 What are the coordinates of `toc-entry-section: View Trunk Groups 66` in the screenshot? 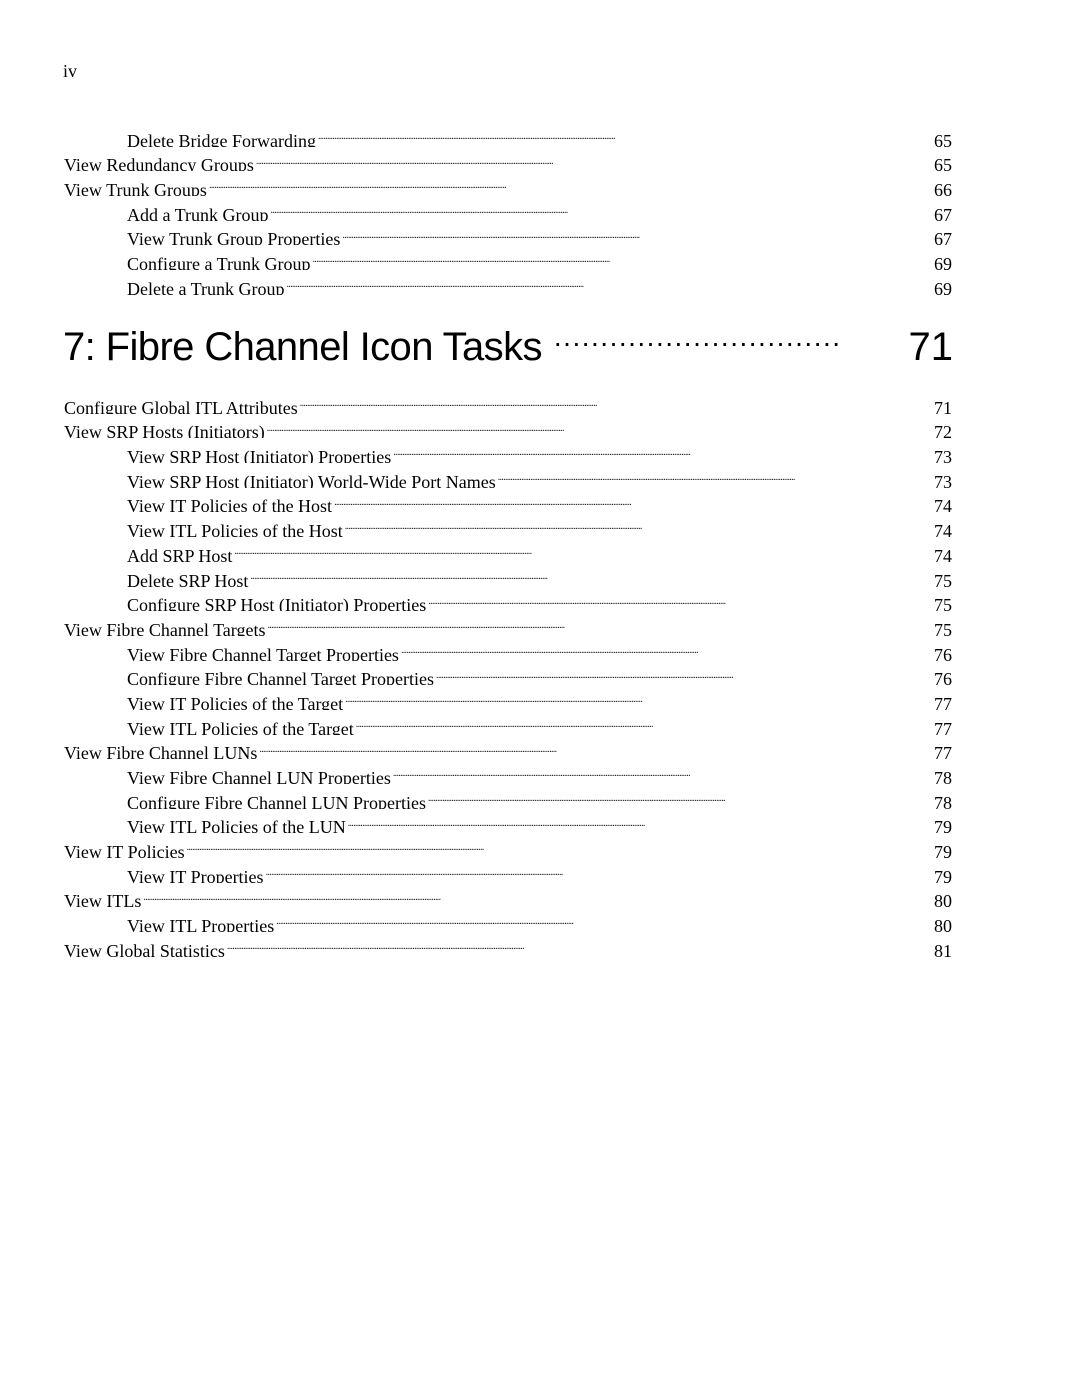 It's located at (508, 183).